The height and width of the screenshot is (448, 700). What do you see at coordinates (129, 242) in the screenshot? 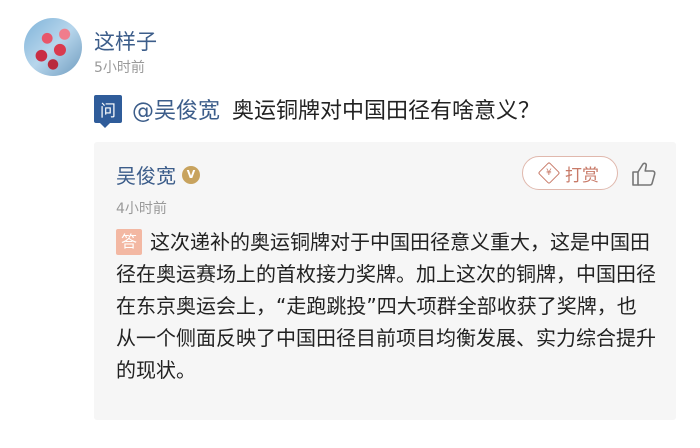
I see `answer-badge: 答` at bounding box center [129, 242].